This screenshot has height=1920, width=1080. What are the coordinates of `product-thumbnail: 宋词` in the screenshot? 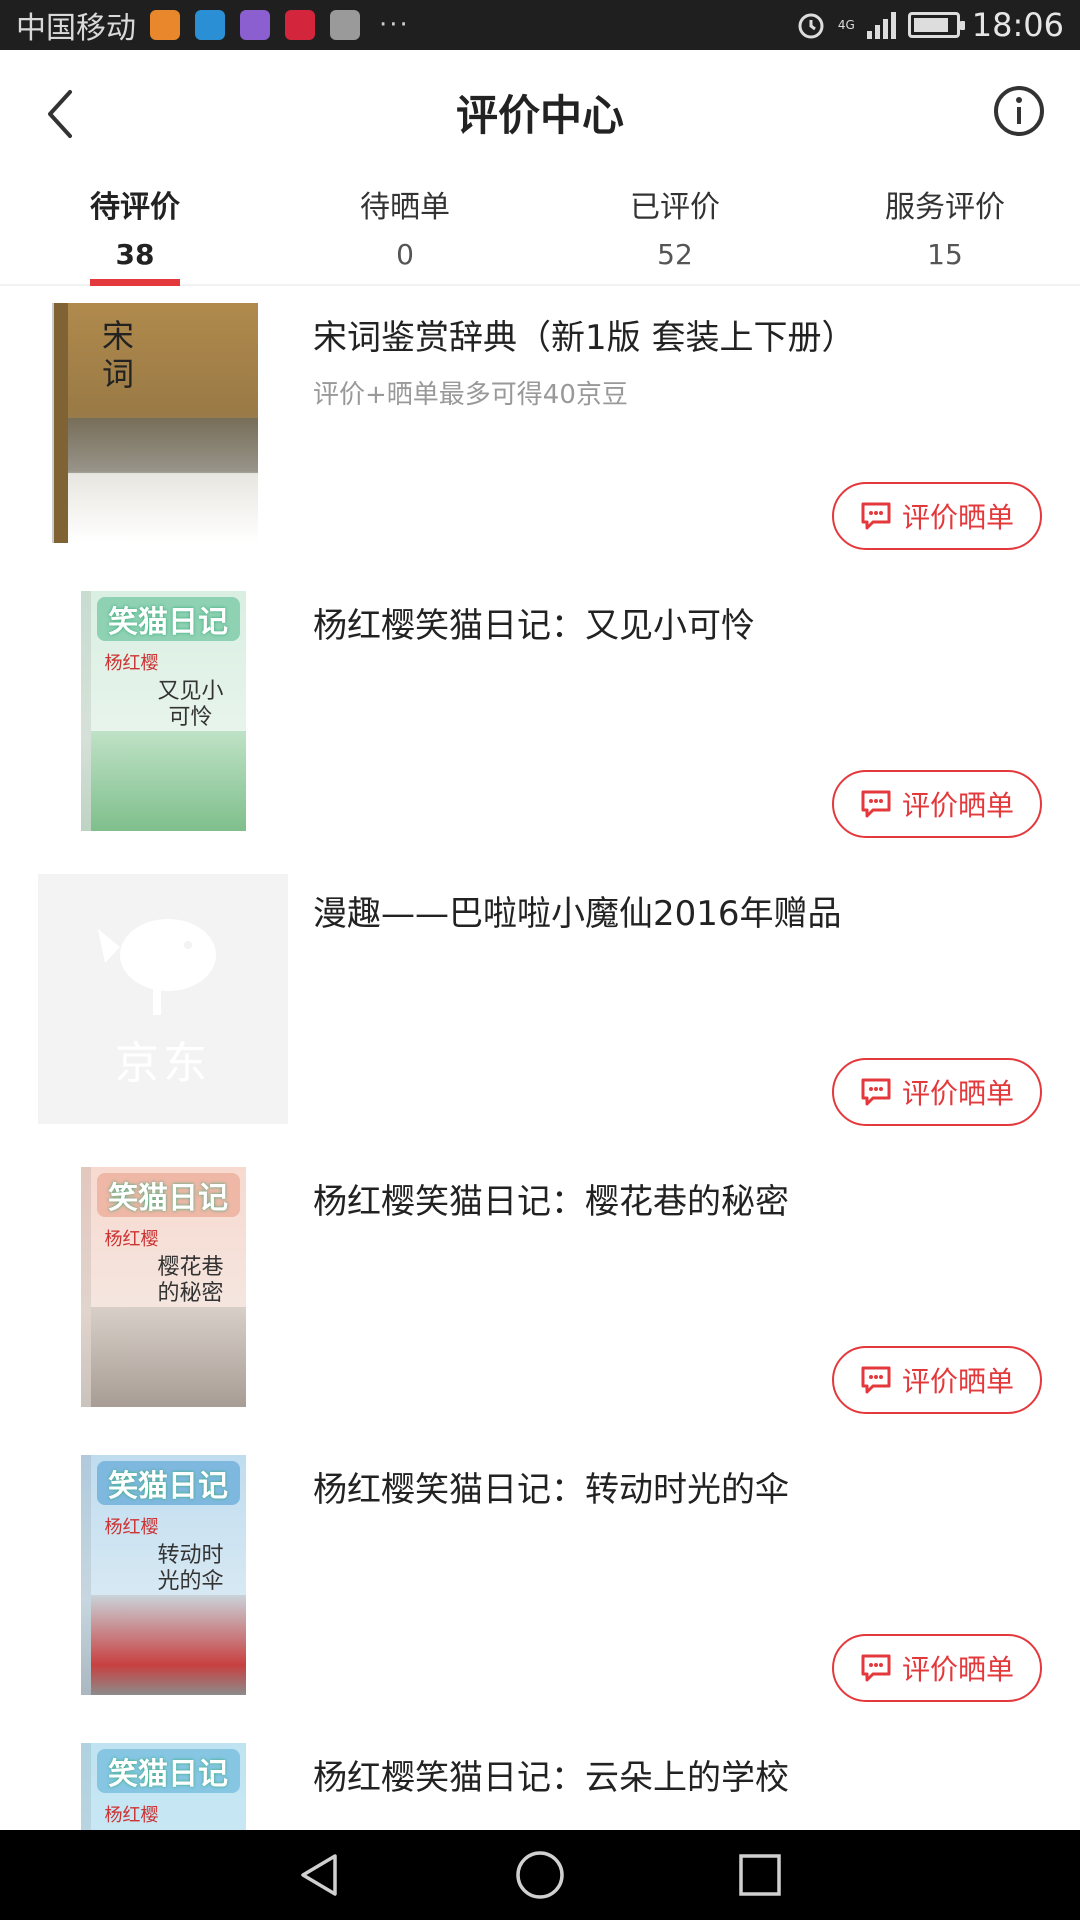 It's located at (163, 423).